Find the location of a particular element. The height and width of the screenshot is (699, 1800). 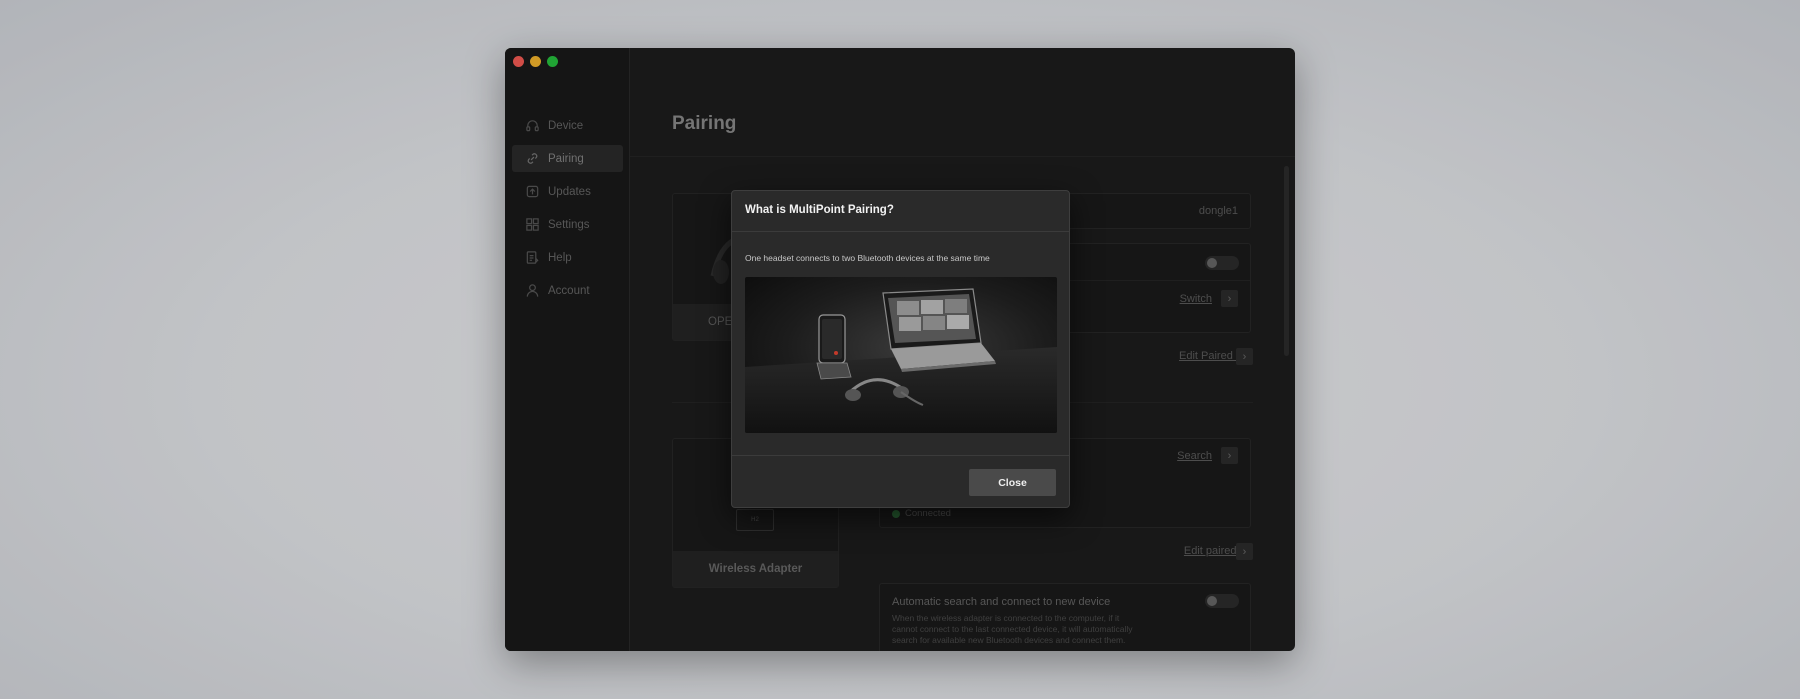

multipoint-illustration is located at coordinates (901, 355).